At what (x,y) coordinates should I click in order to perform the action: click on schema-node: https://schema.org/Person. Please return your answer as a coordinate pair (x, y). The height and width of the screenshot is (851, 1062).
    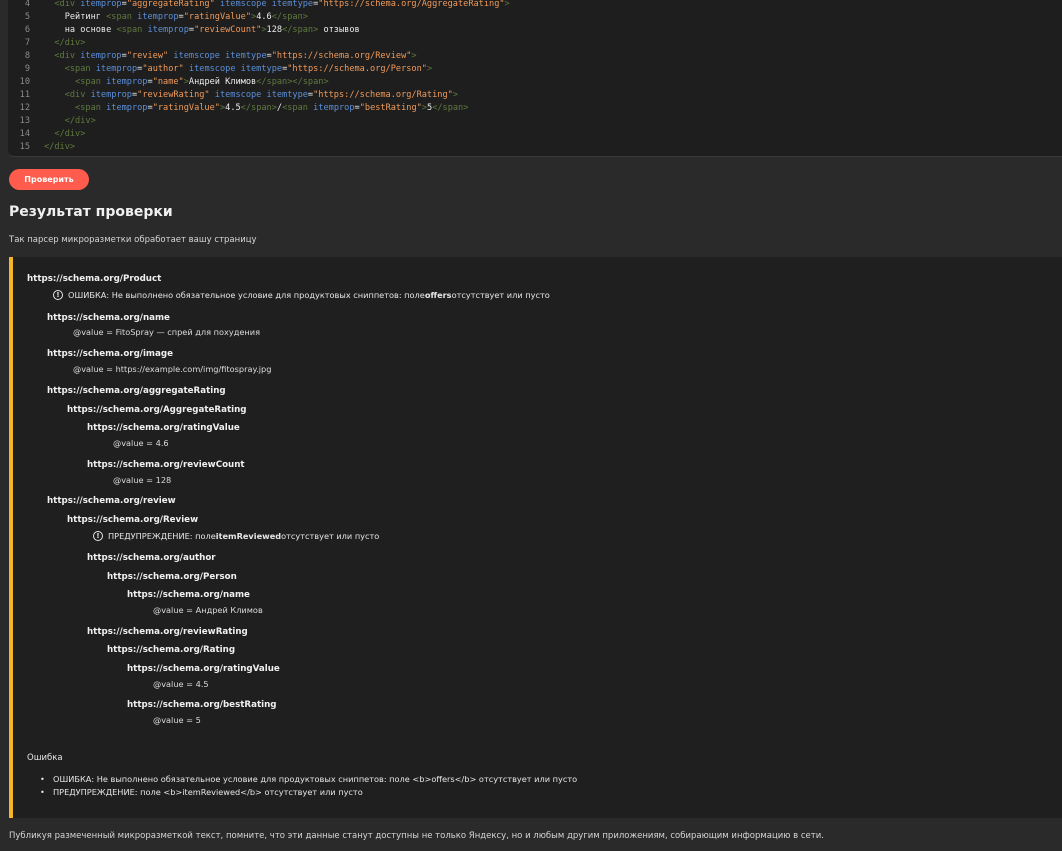
    Looking at the image, I should click on (172, 577).